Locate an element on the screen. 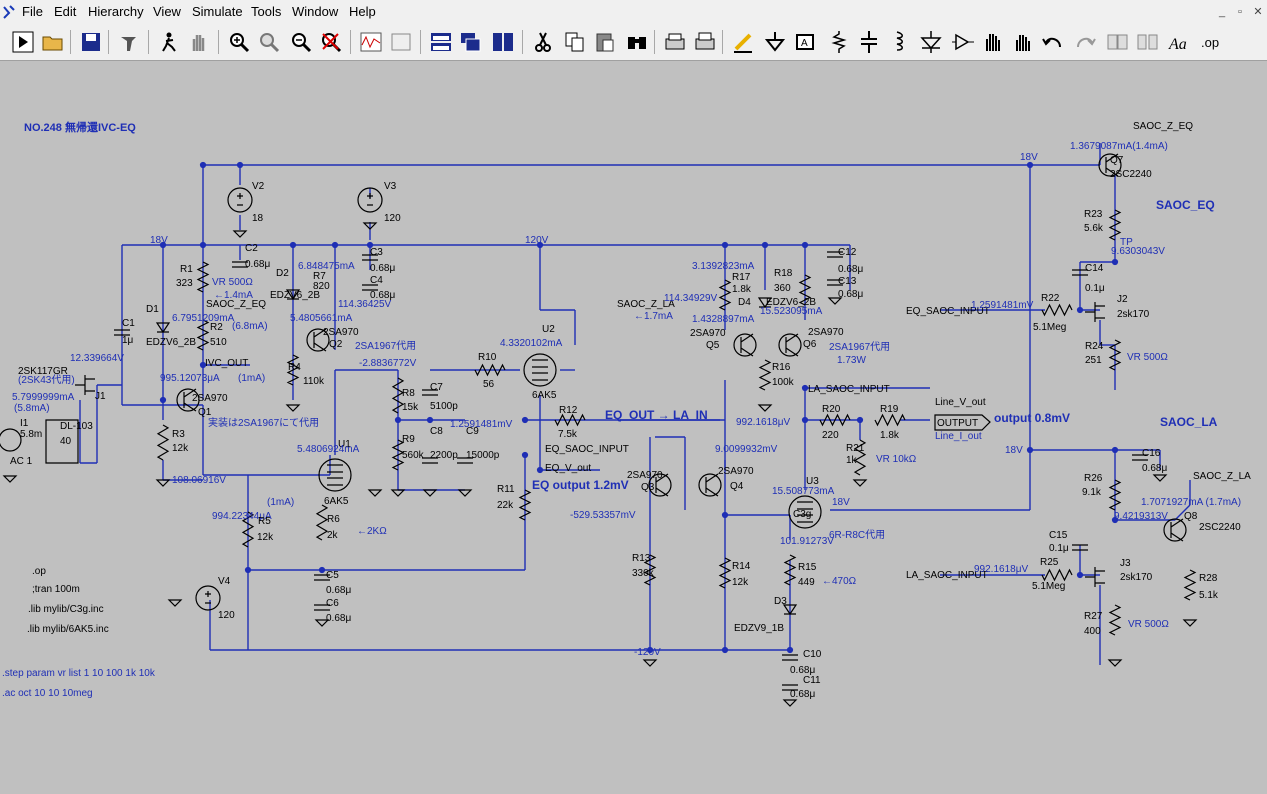 The width and height of the screenshot is (1267, 794). schematic-label: Q6 is located at coordinates (809, 344).